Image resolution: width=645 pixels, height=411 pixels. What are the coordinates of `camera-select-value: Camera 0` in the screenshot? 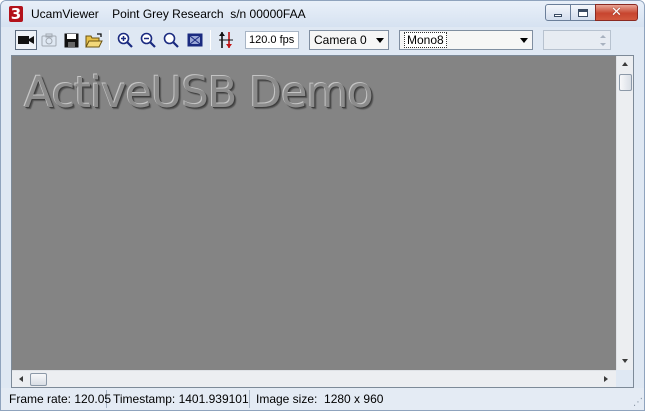 It's located at (340, 40).